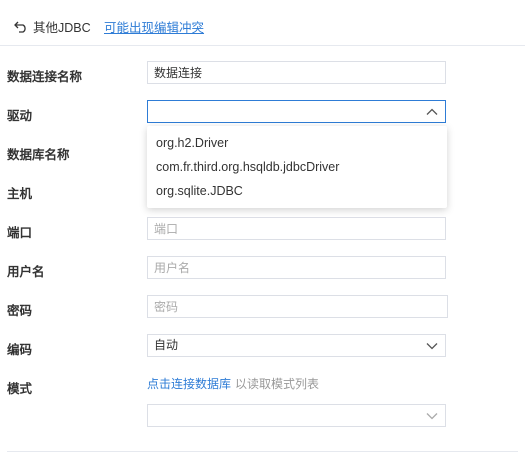 The image size is (525, 455). Describe the element at coordinates (20, 233) in the screenshot. I see `port-label: 端口` at that location.